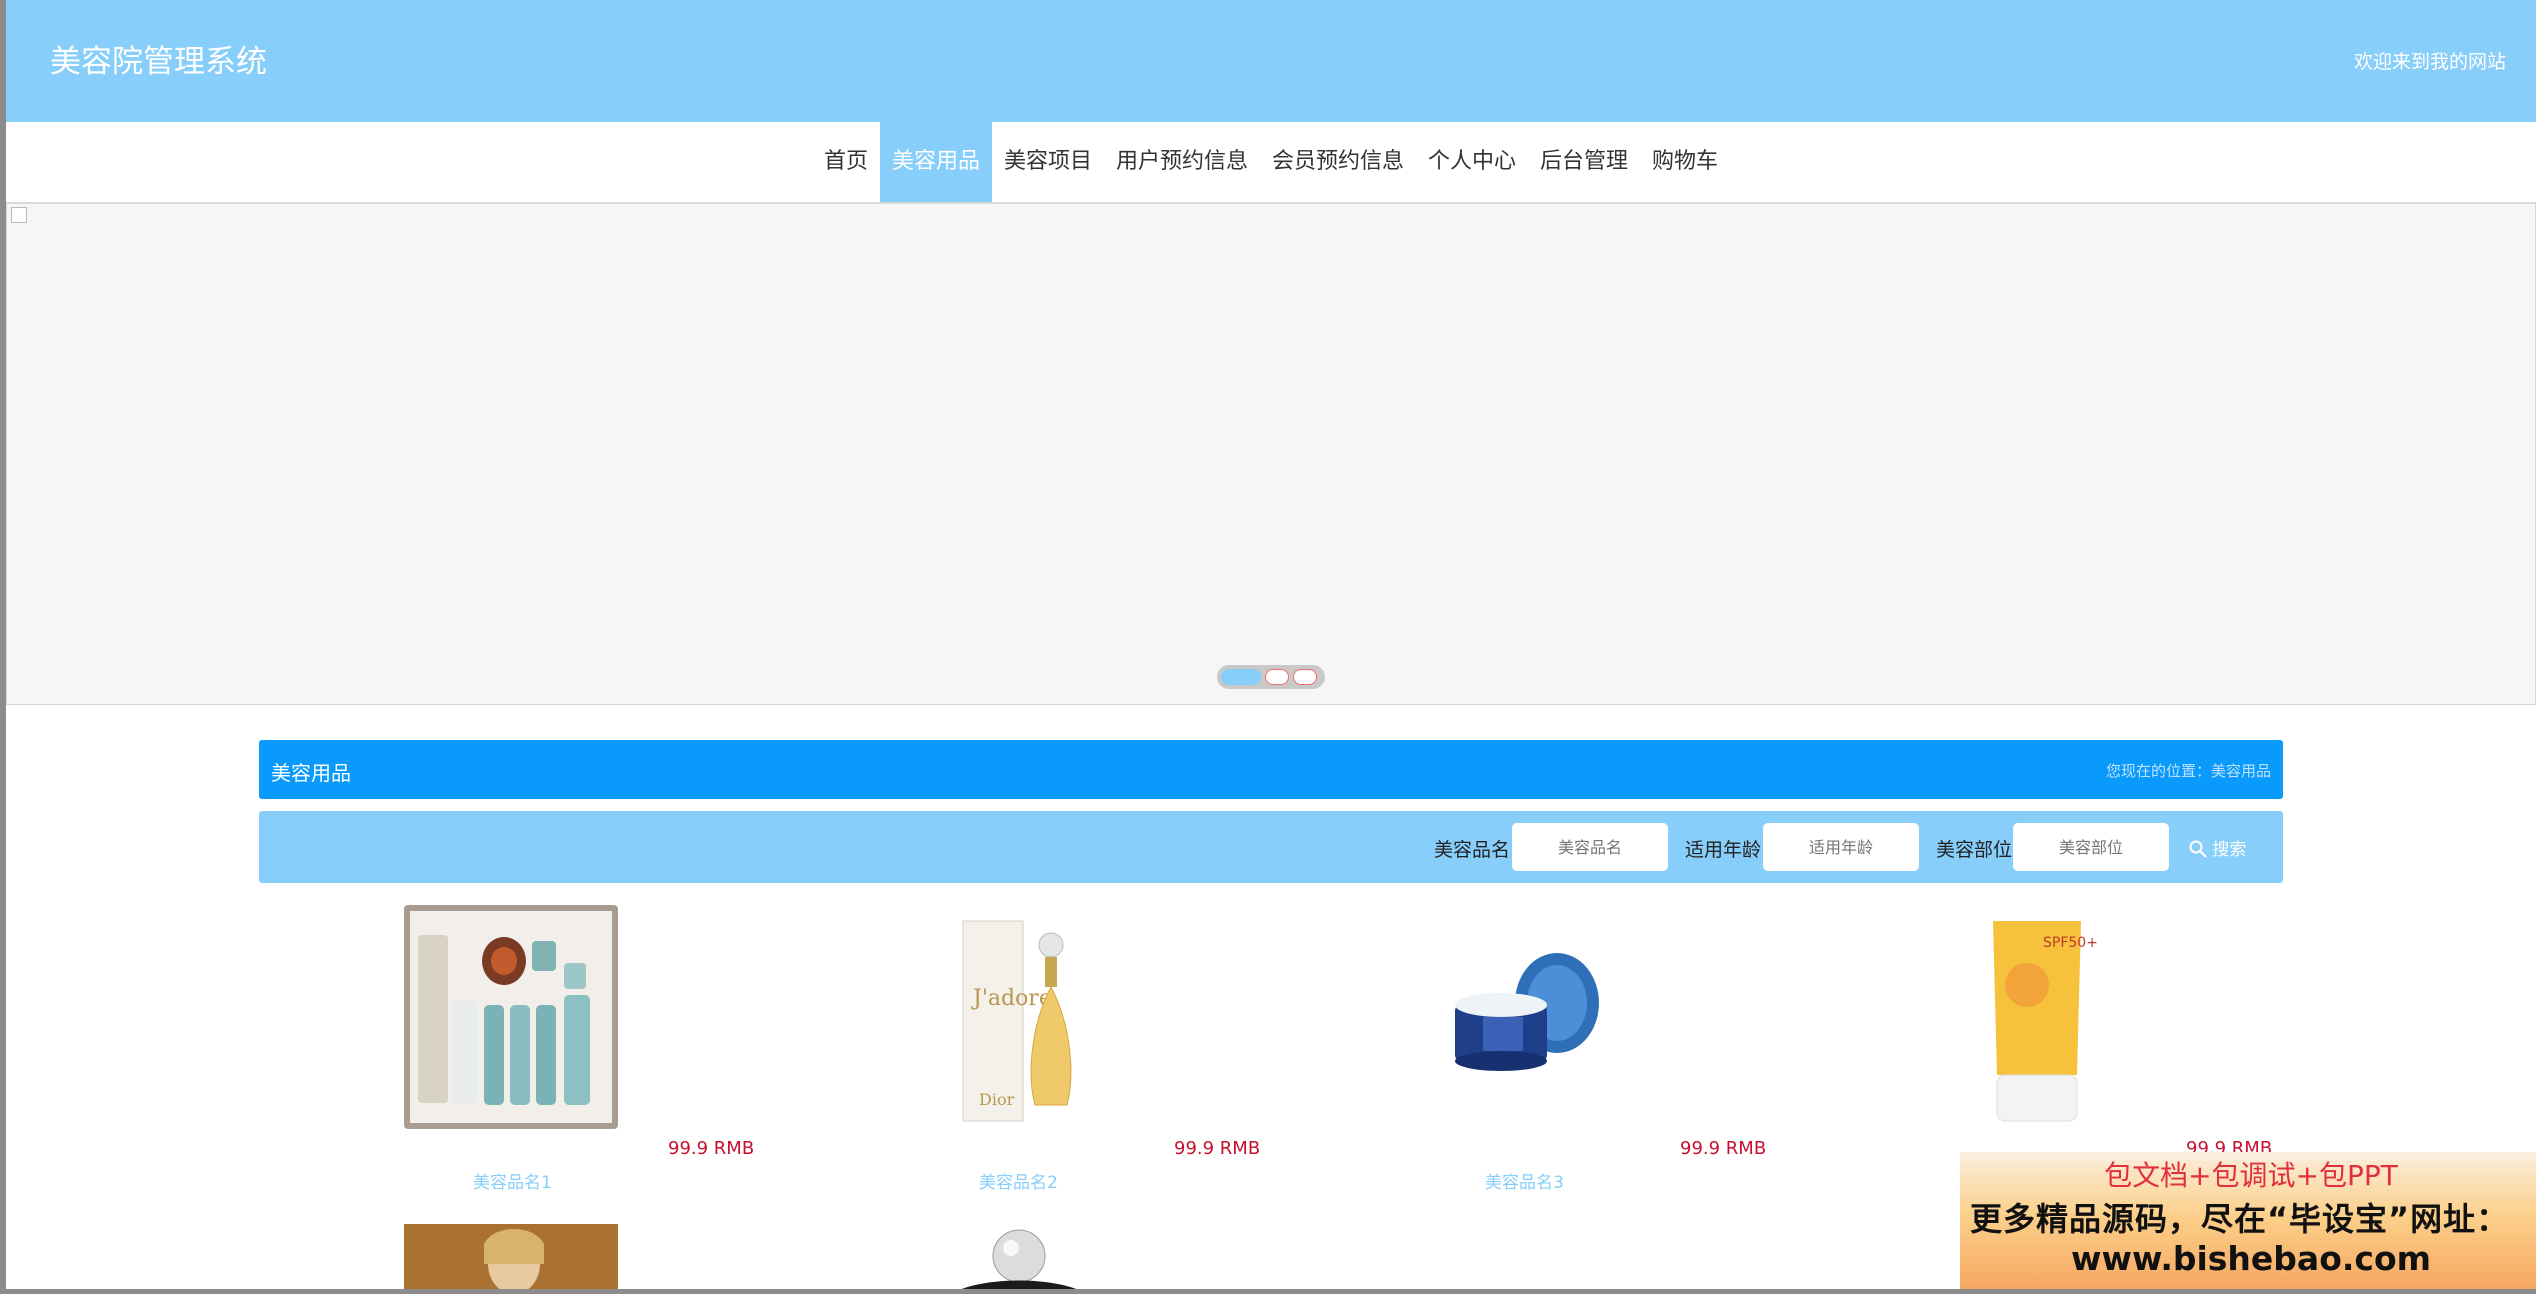 Image resolution: width=2536 pixels, height=1294 pixels. I want to click on search-button: 搜索, so click(2217, 847).